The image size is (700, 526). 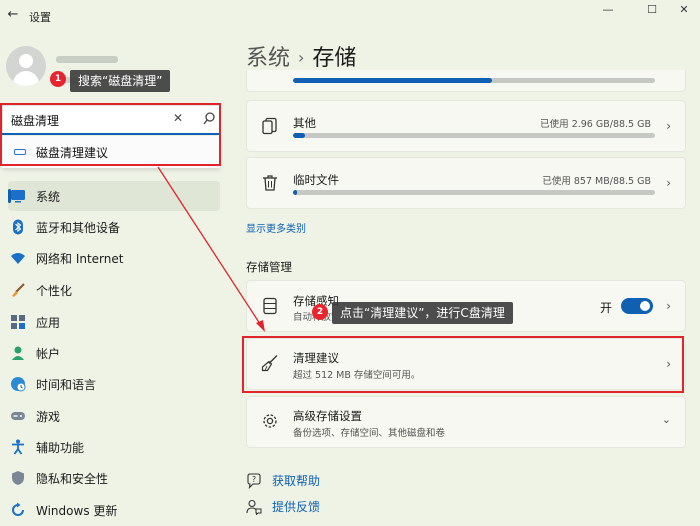 I want to click on toggle-knob, so click(x=645, y=306).